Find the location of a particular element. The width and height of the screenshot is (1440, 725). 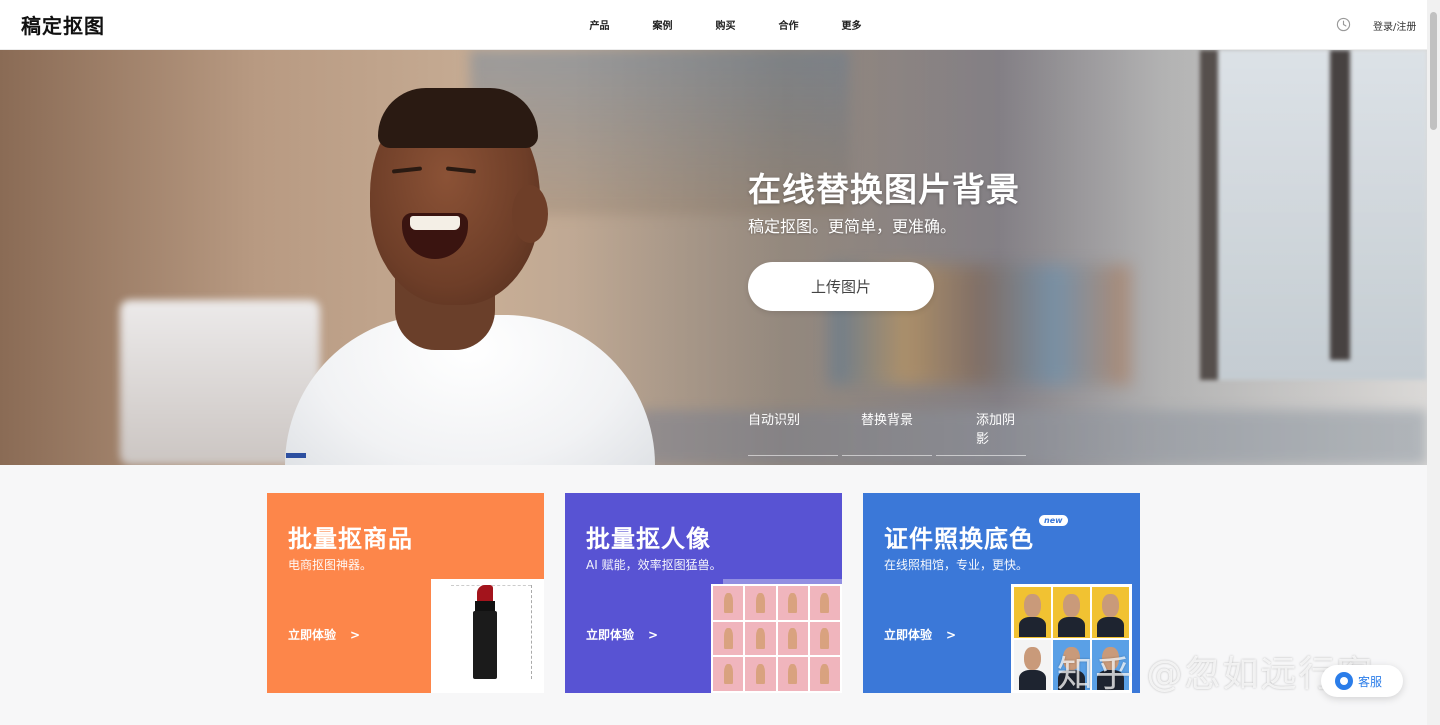

card-title: 证件照换底色 is located at coordinates (959, 539).